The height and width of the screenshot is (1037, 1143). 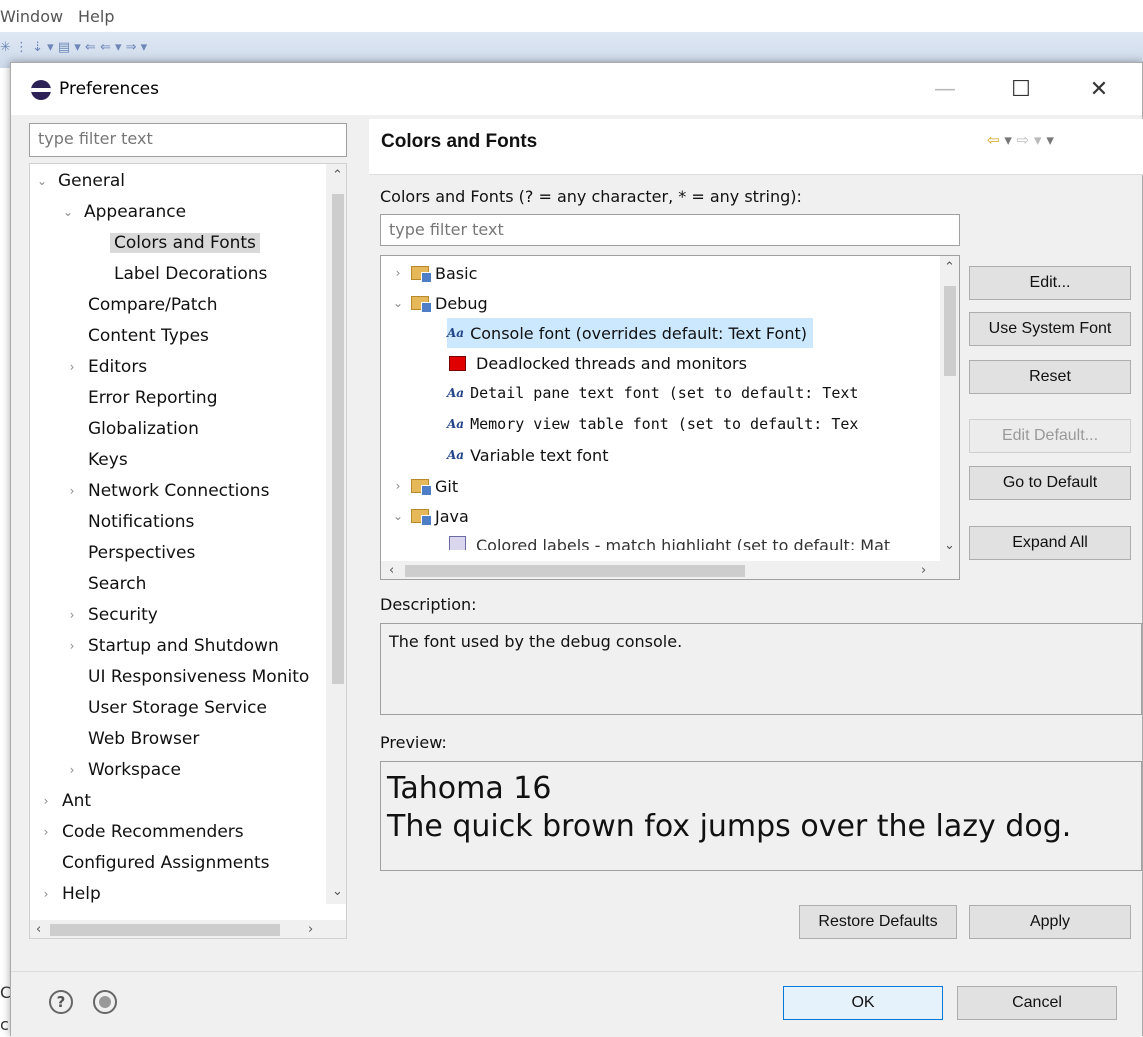 What do you see at coordinates (165, 930) in the screenshot?
I see `tree-horizontal-scroll-thumb` at bounding box center [165, 930].